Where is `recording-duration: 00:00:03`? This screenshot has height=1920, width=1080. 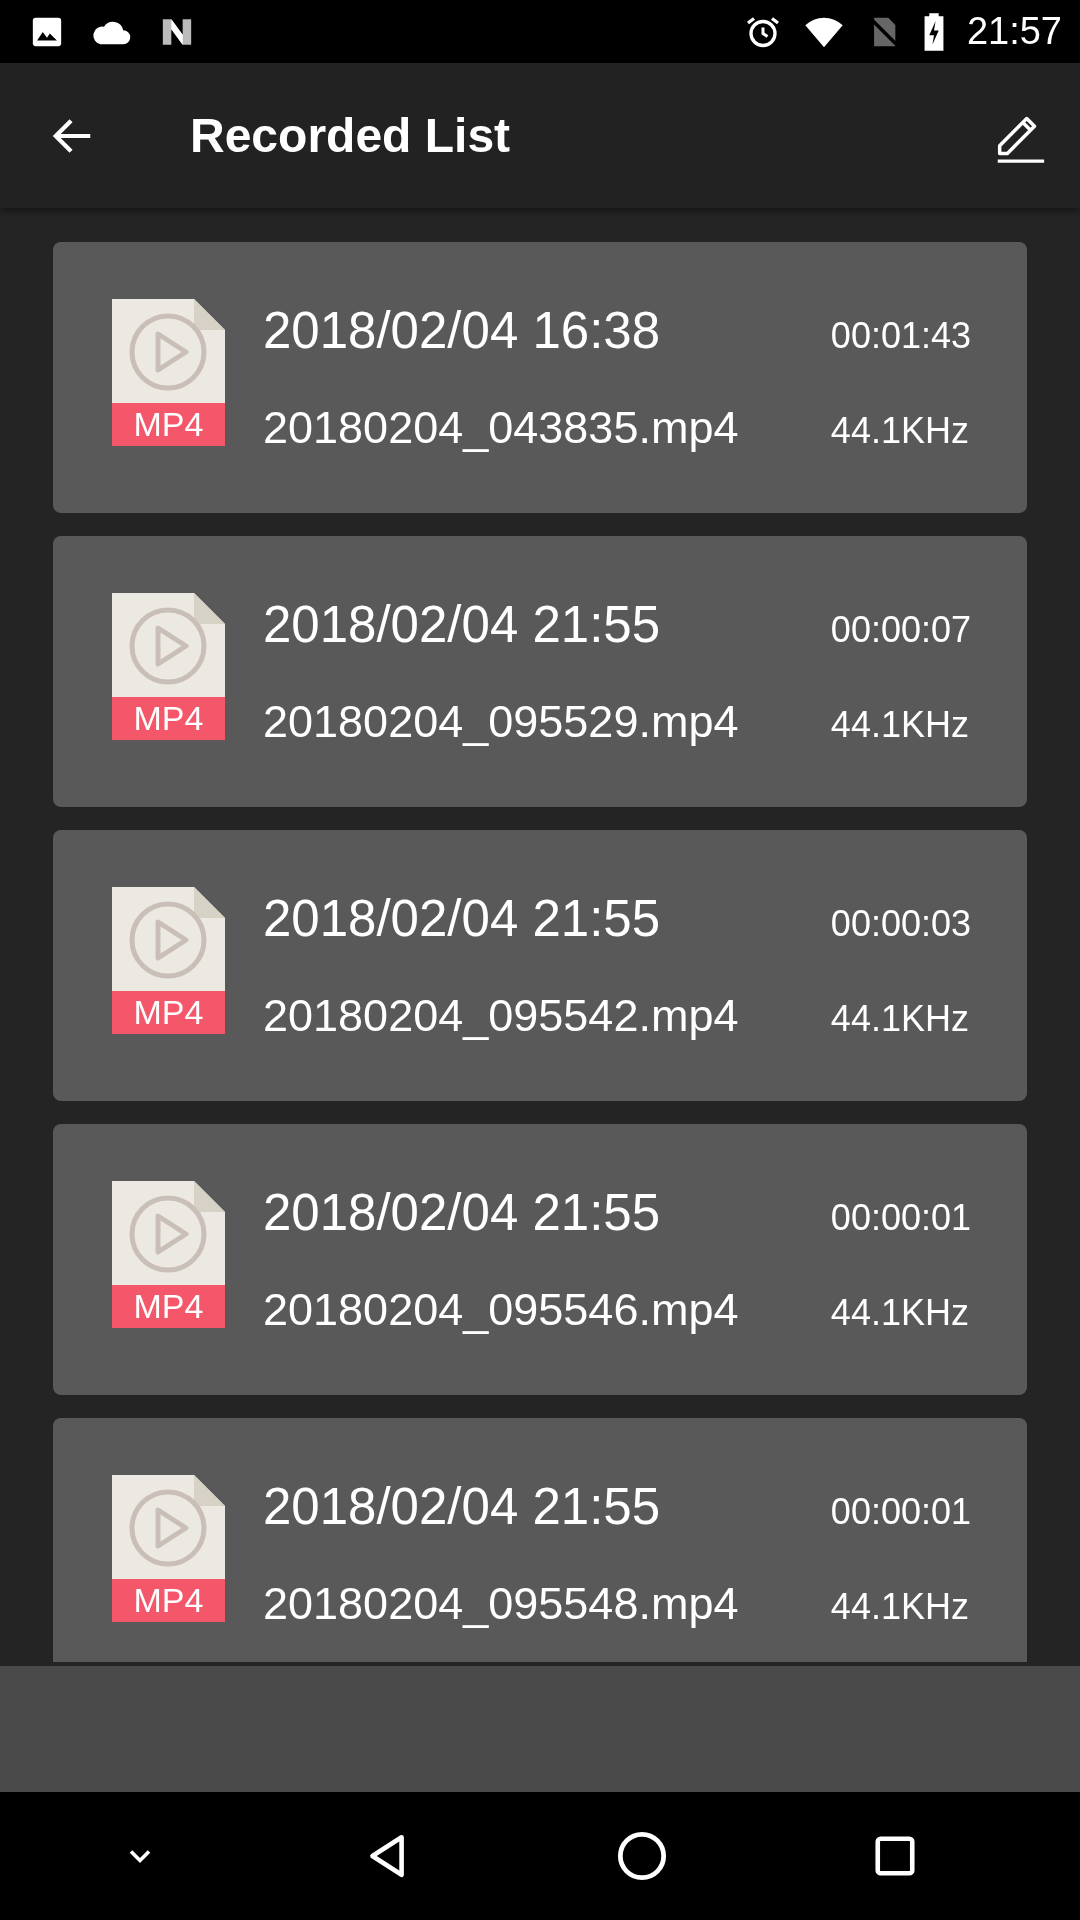 recording-duration: 00:00:03 is located at coordinates (900, 924).